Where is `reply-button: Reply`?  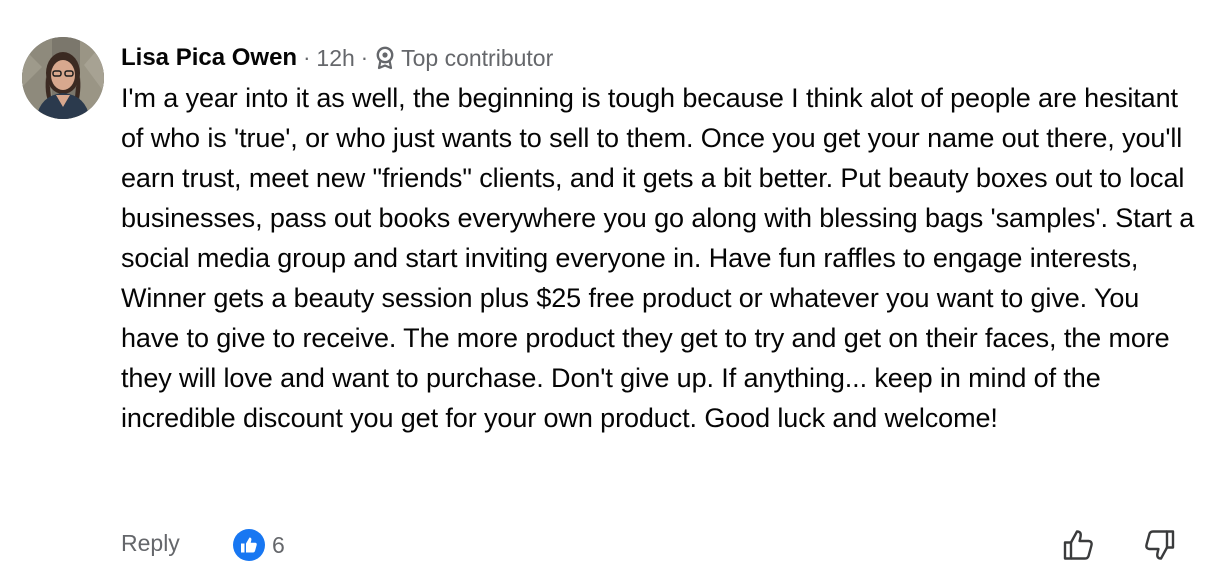
reply-button: Reply is located at coordinates (150, 543).